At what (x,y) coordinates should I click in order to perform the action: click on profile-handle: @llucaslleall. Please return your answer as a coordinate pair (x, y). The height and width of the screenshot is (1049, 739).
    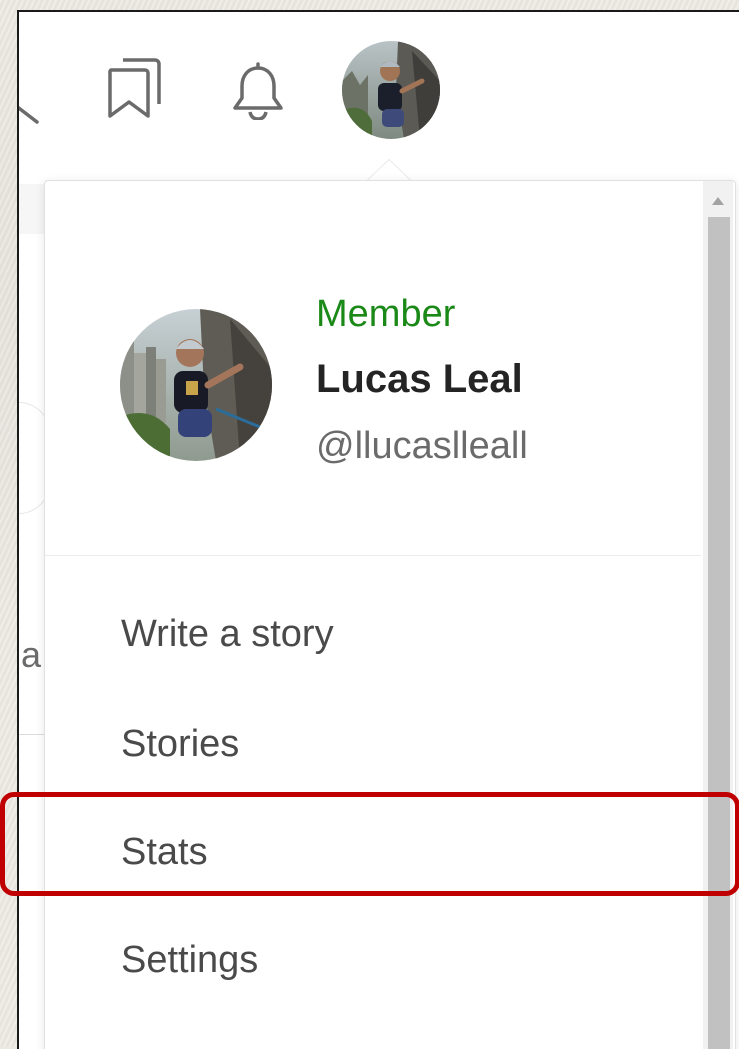
    Looking at the image, I should click on (422, 446).